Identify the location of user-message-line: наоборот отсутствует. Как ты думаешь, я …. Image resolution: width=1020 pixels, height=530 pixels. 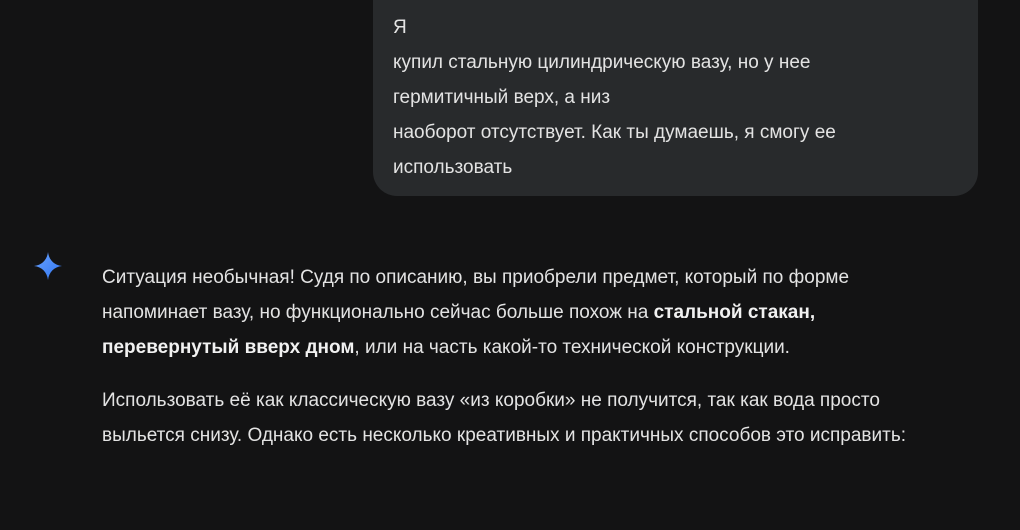
(614, 132).